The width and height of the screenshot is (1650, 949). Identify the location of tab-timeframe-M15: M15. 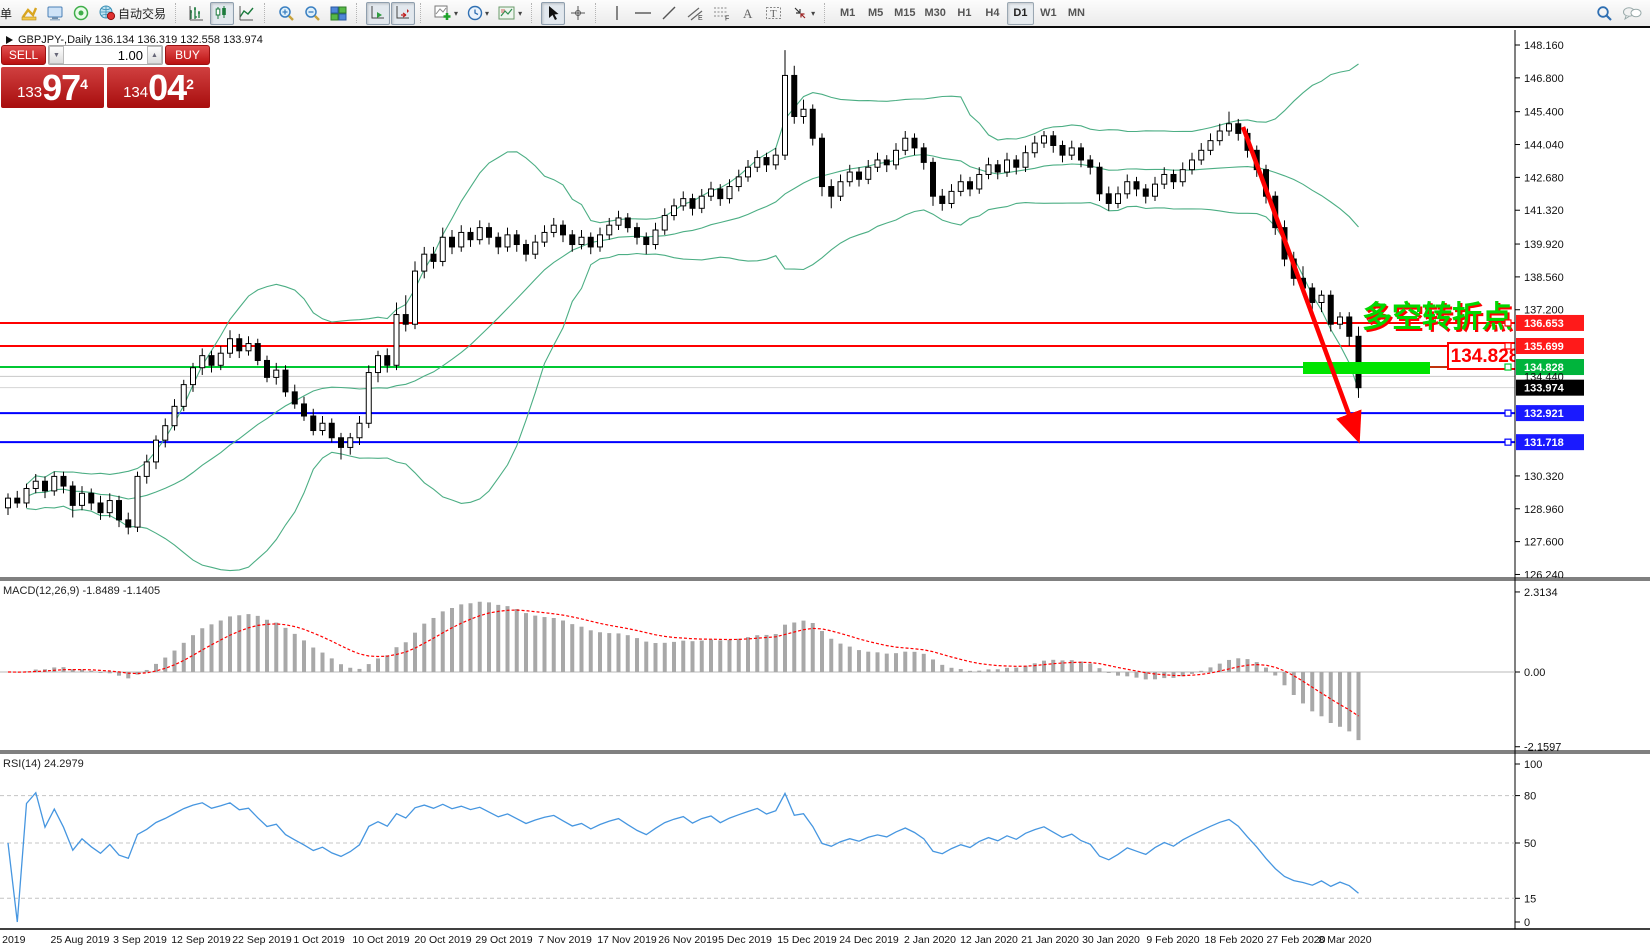
(904, 13).